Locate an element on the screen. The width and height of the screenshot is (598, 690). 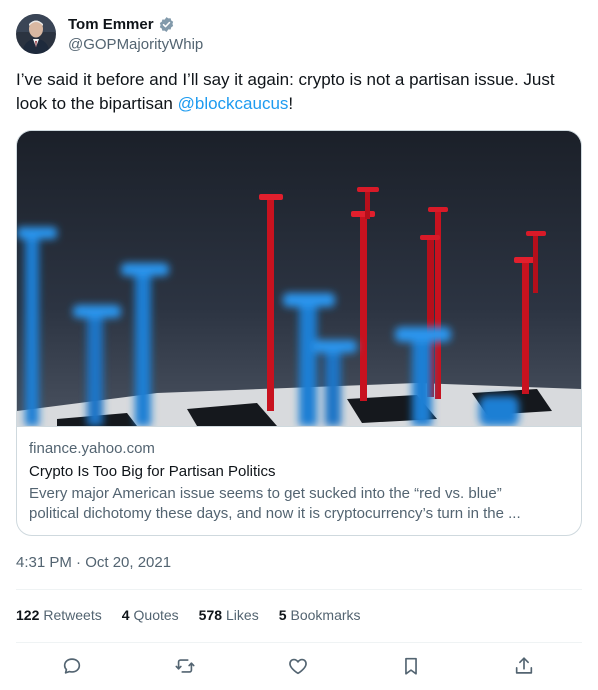
bookmark-button is located at coordinates (412, 667).